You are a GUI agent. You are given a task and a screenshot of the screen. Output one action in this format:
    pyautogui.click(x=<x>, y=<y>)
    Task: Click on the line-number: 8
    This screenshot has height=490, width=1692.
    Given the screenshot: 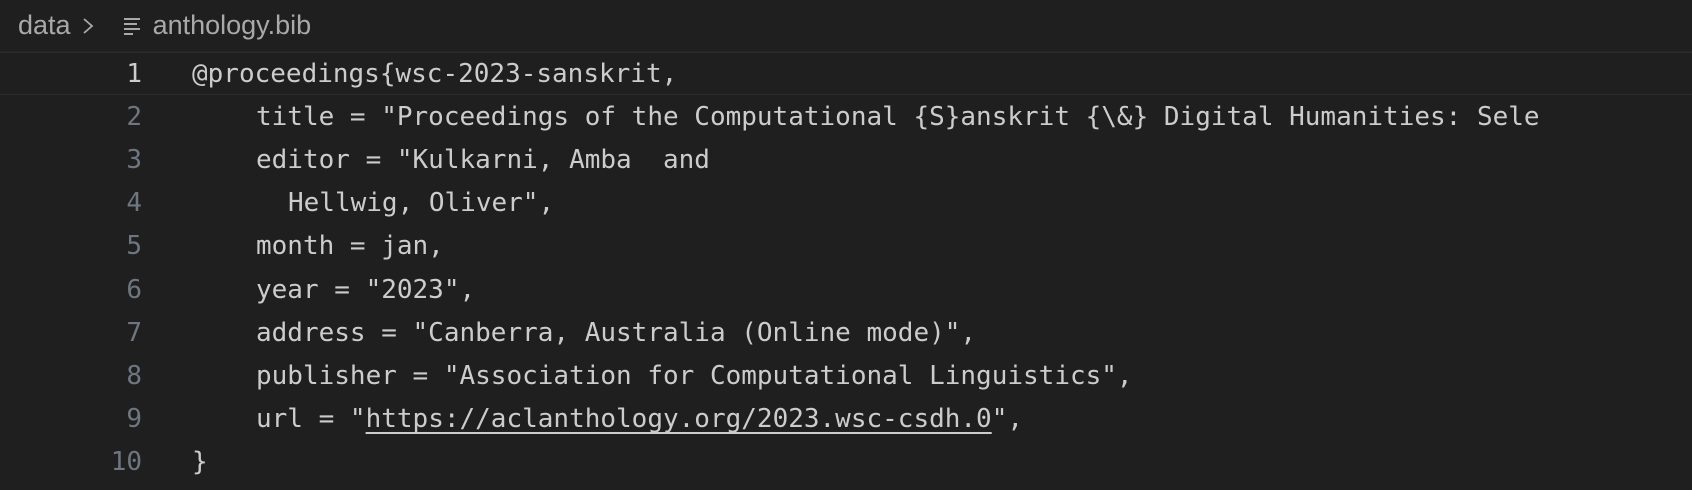 What is the action you would take?
    pyautogui.click(x=134, y=375)
    